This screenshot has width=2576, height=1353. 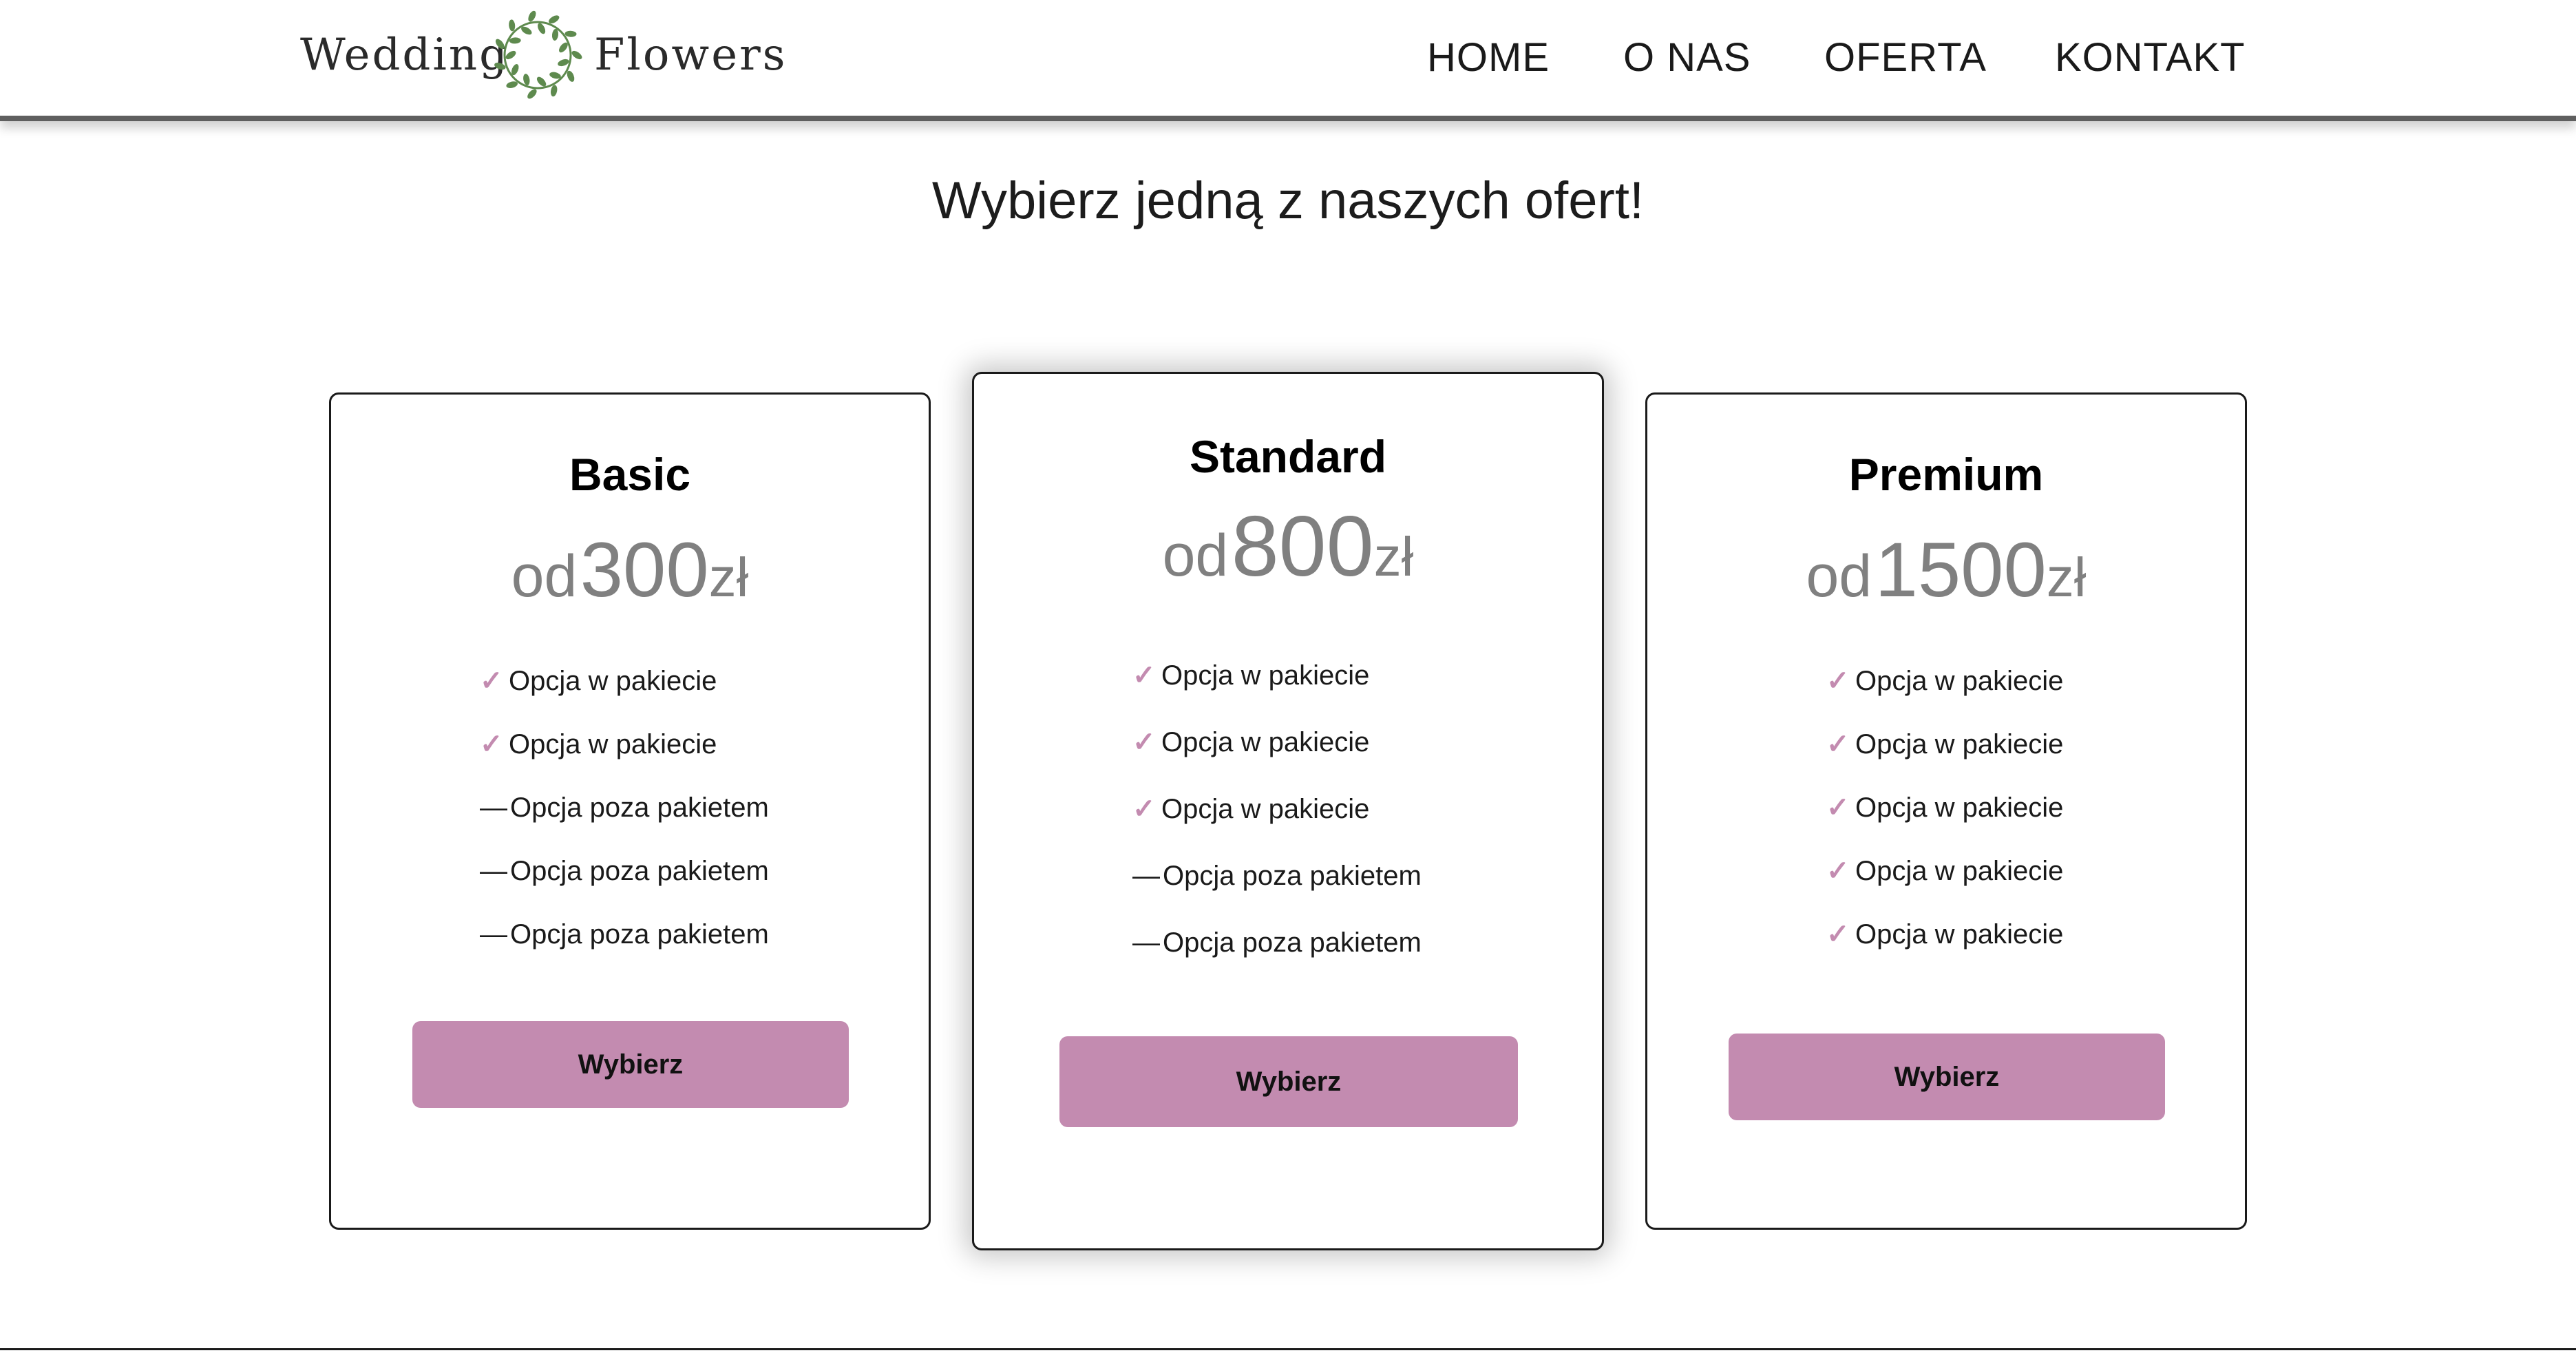 I want to click on plan-price: od 1500zł, so click(x=1946, y=569).